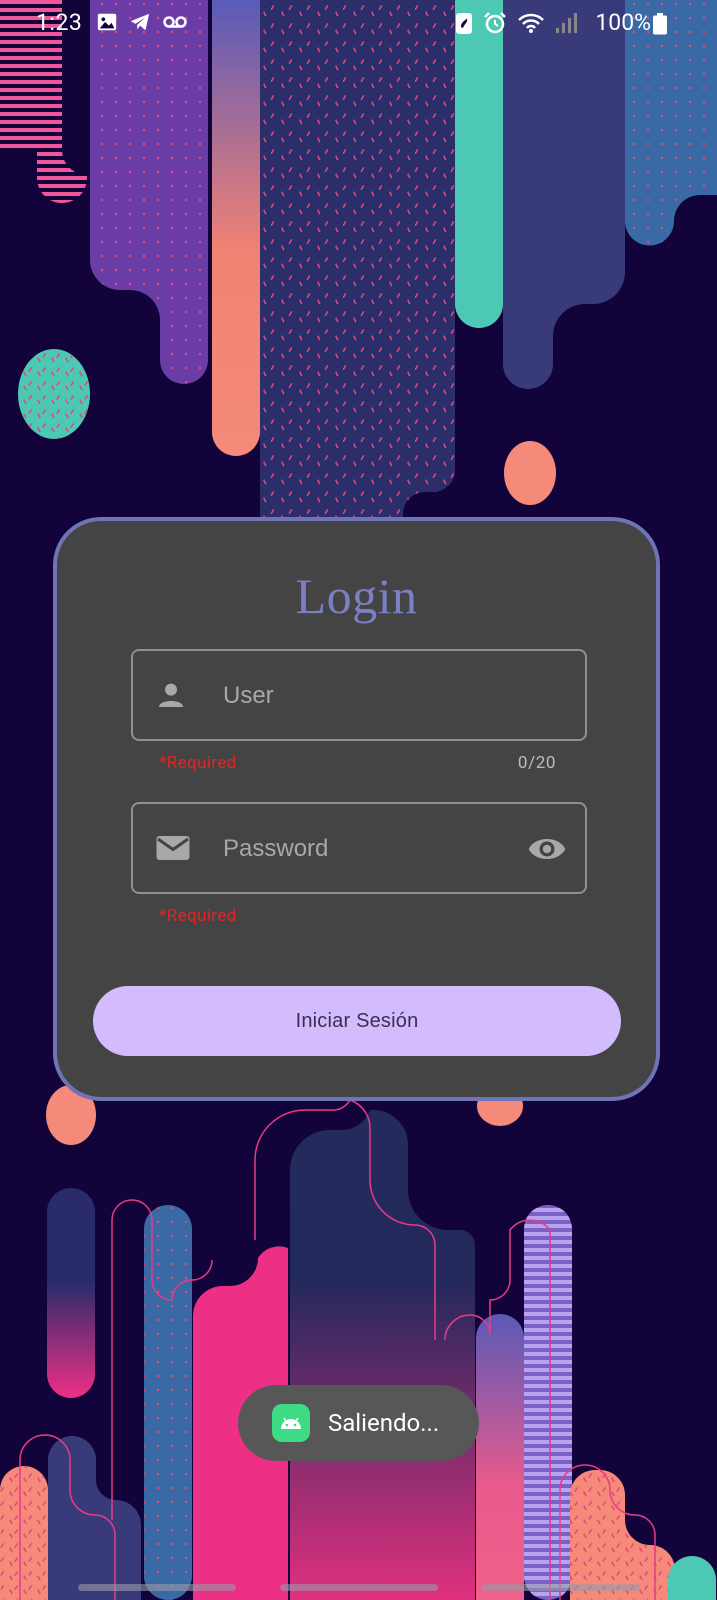 Image resolution: width=717 pixels, height=1600 pixels. Describe the element at coordinates (566, 26) in the screenshot. I see `cellular-signal-icon` at that location.